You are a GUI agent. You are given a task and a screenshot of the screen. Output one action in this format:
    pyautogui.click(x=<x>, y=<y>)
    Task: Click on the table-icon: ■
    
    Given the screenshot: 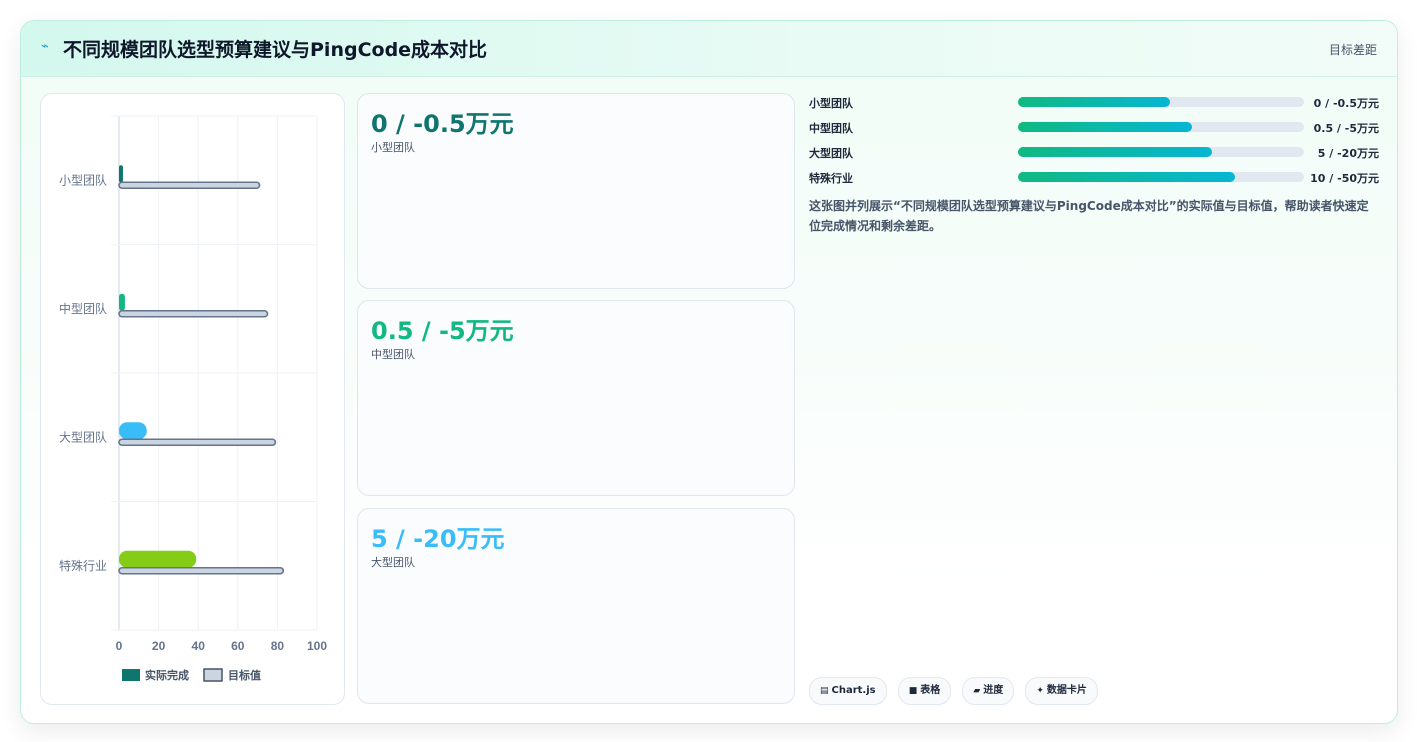 What is the action you would take?
    pyautogui.click(x=913, y=691)
    